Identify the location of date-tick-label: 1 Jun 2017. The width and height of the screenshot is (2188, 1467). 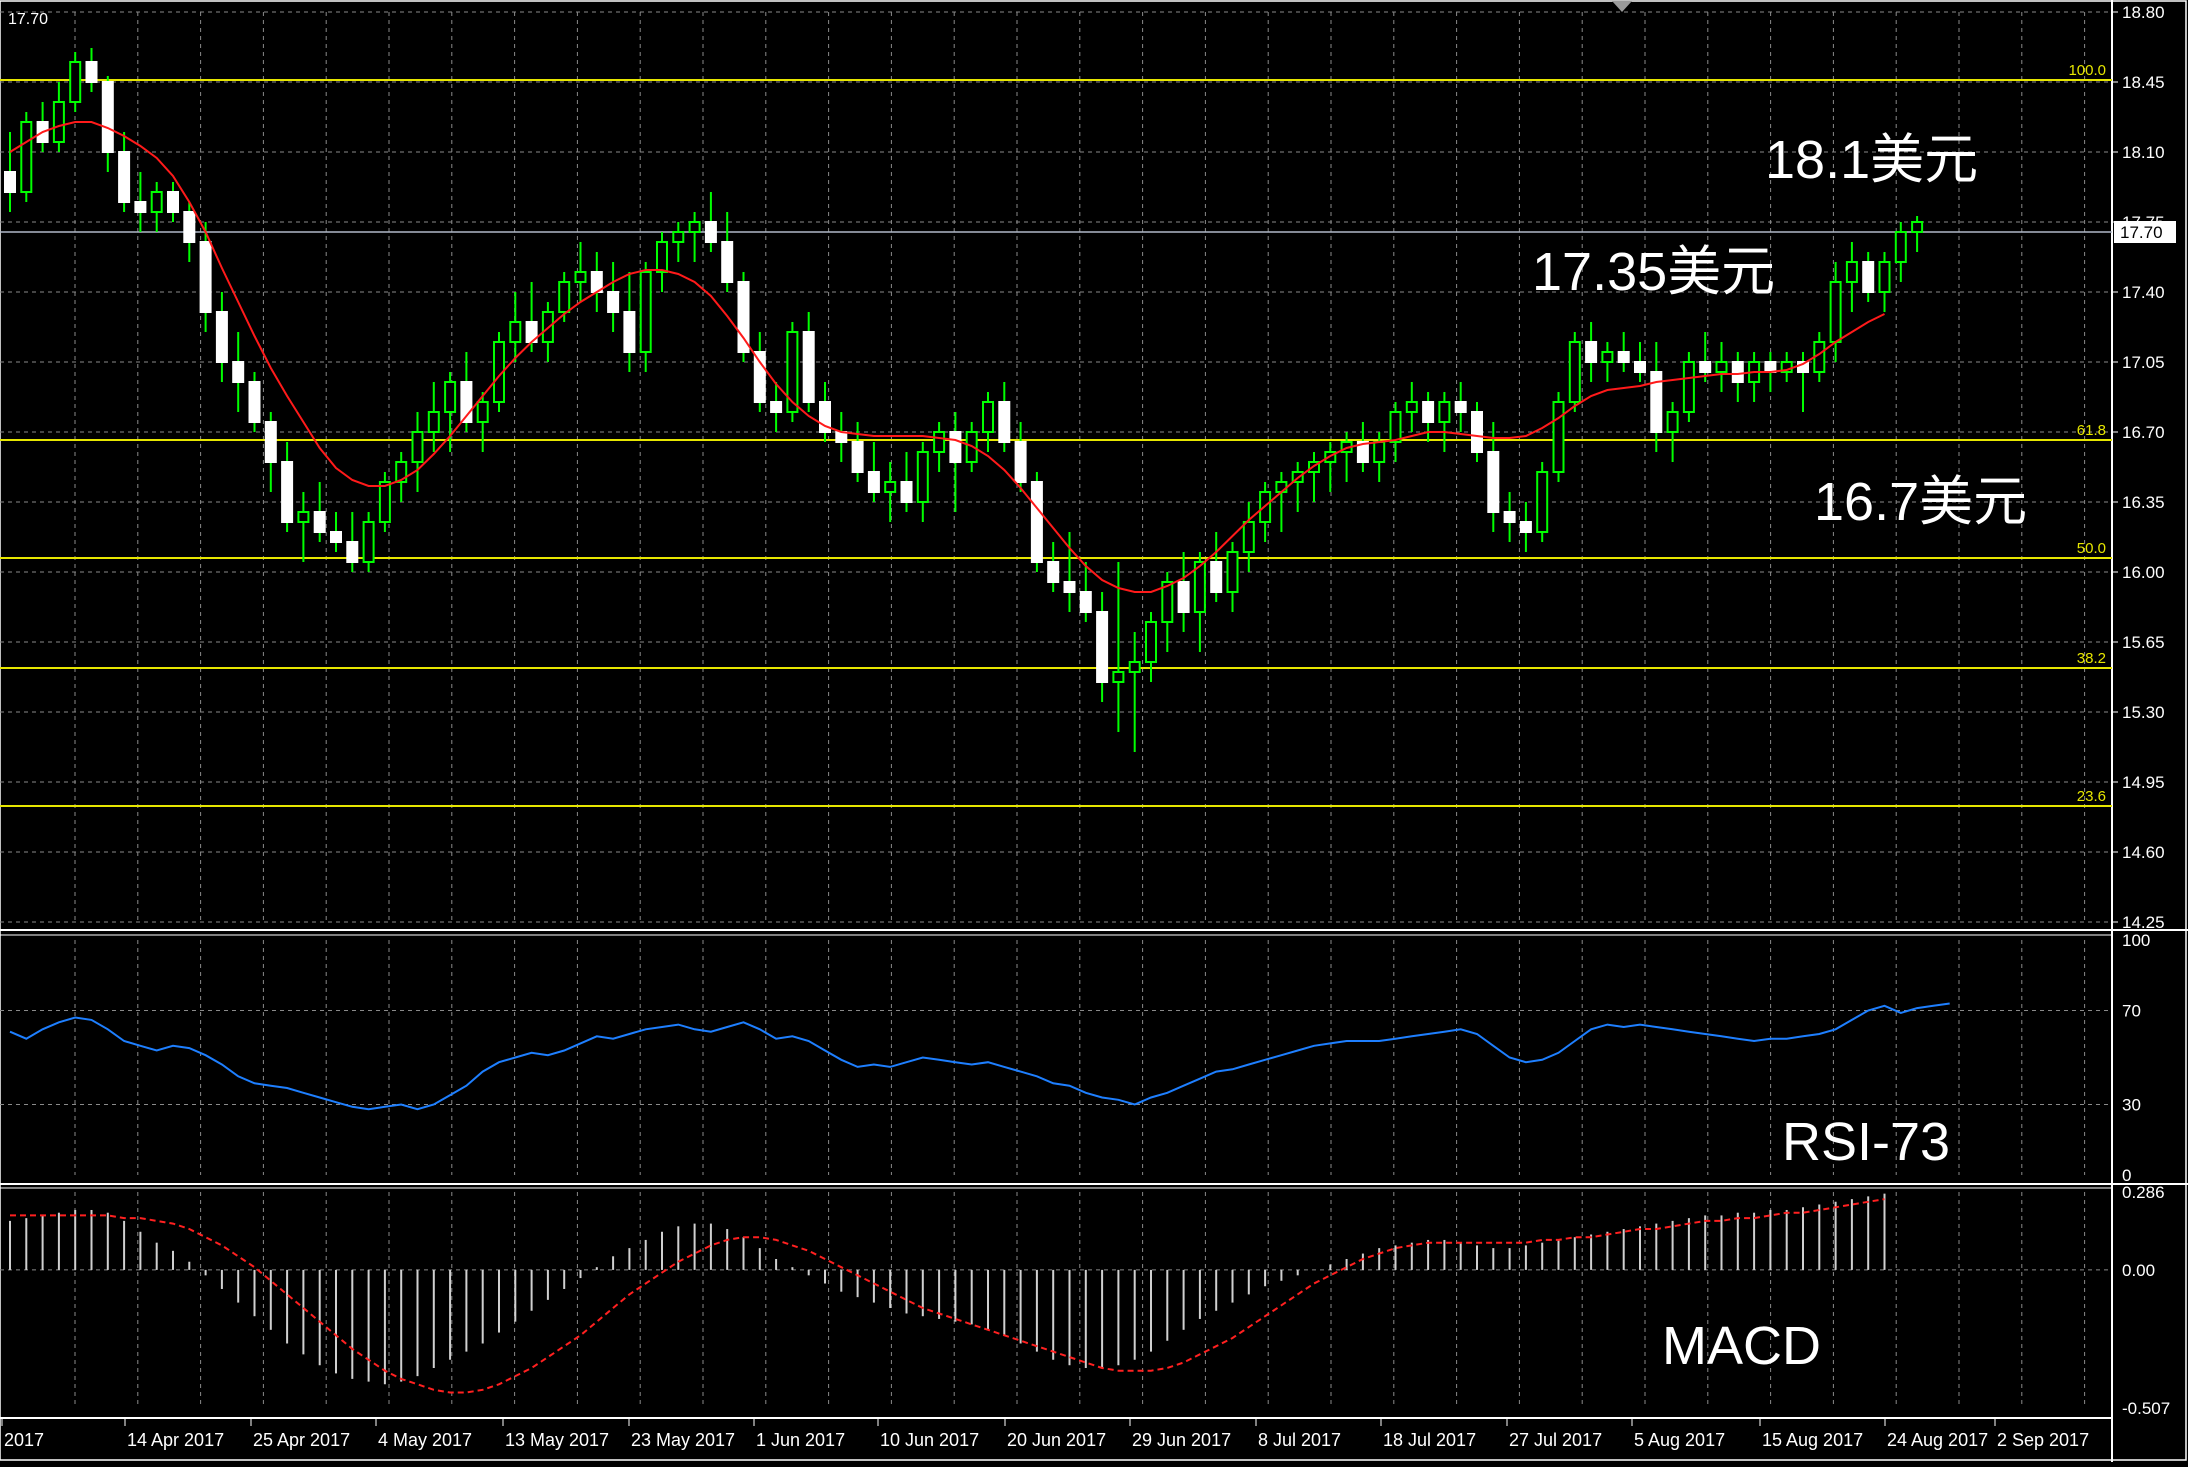
(800, 1440).